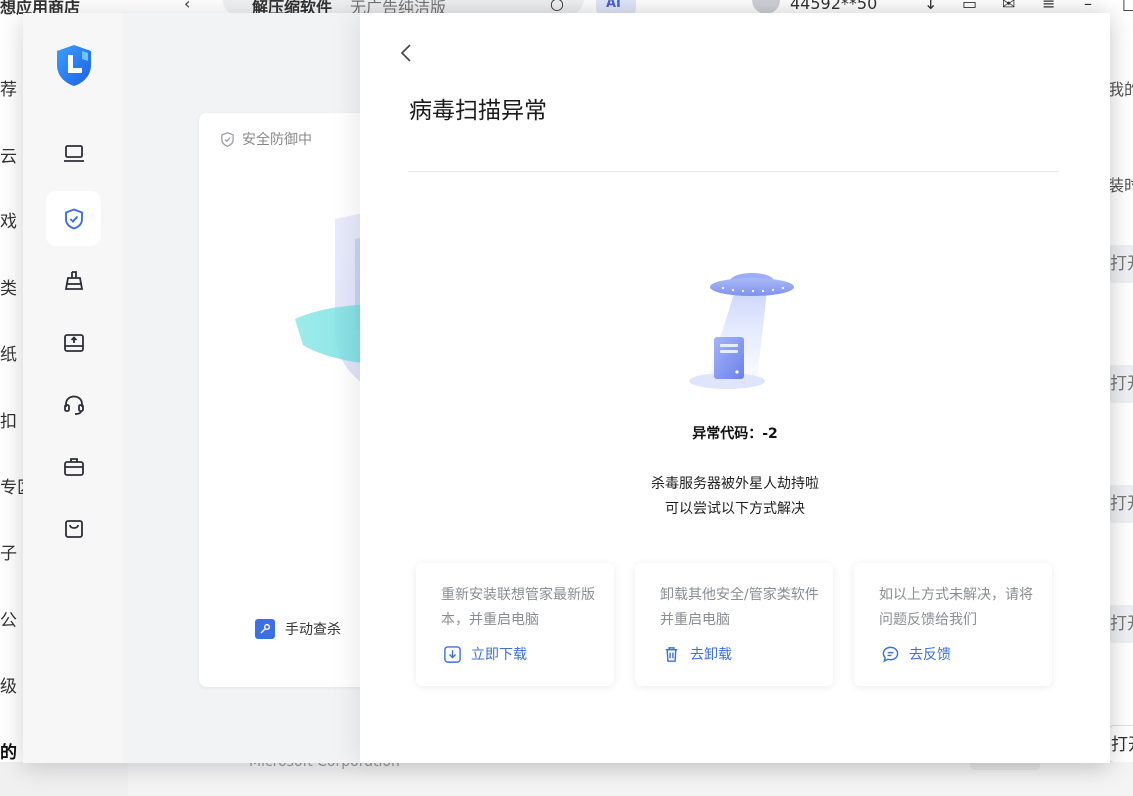 This screenshot has width=1133, height=796. What do you see at coordinates (566, 779) in the screenshot?
I see `bottom-strip` at bounding box center [566, 779].